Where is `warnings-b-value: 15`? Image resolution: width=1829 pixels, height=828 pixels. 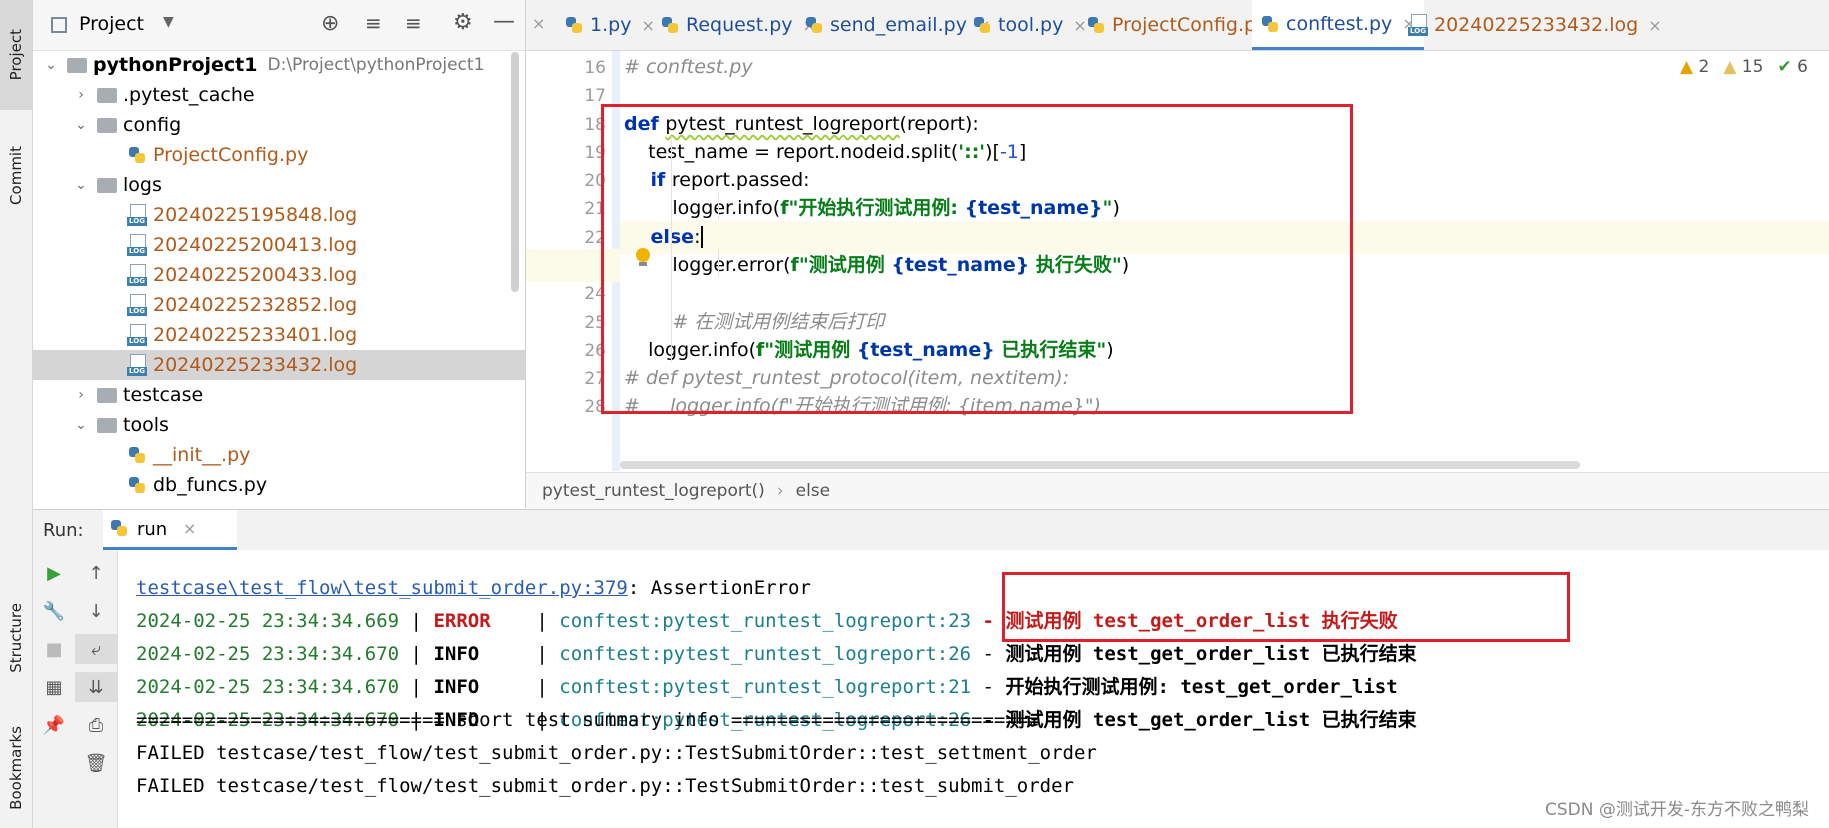
warnings-b-value: 15 is located at coordinates (1752, 67).